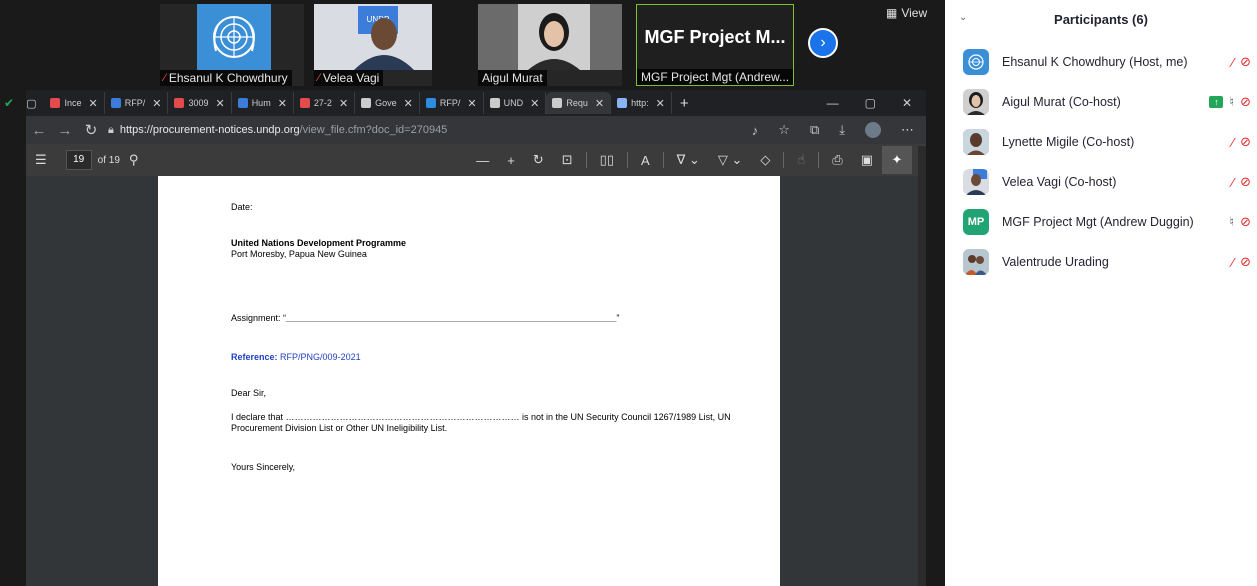 The image size is (1257, 586). What do you see at coordinates (906, 13) in the screenshot?
I see `view-button: ▦ View` at bounding box center [906, 13].